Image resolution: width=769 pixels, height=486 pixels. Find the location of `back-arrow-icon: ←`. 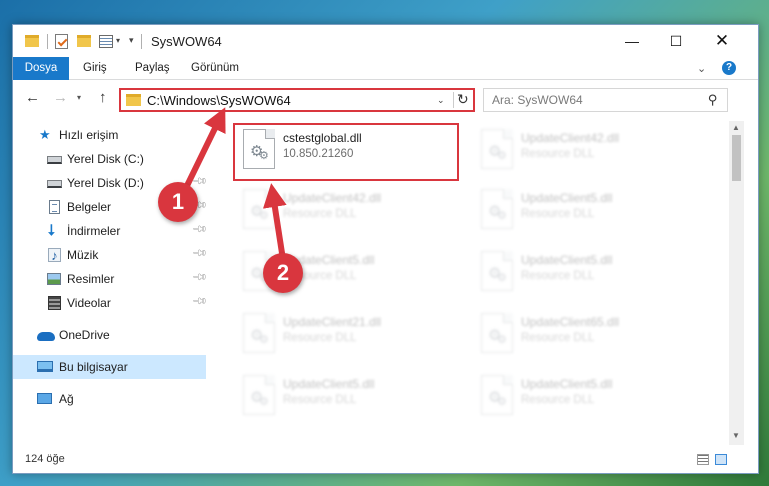

back-arrow-icon: ← is located at coordinates (32, 97).